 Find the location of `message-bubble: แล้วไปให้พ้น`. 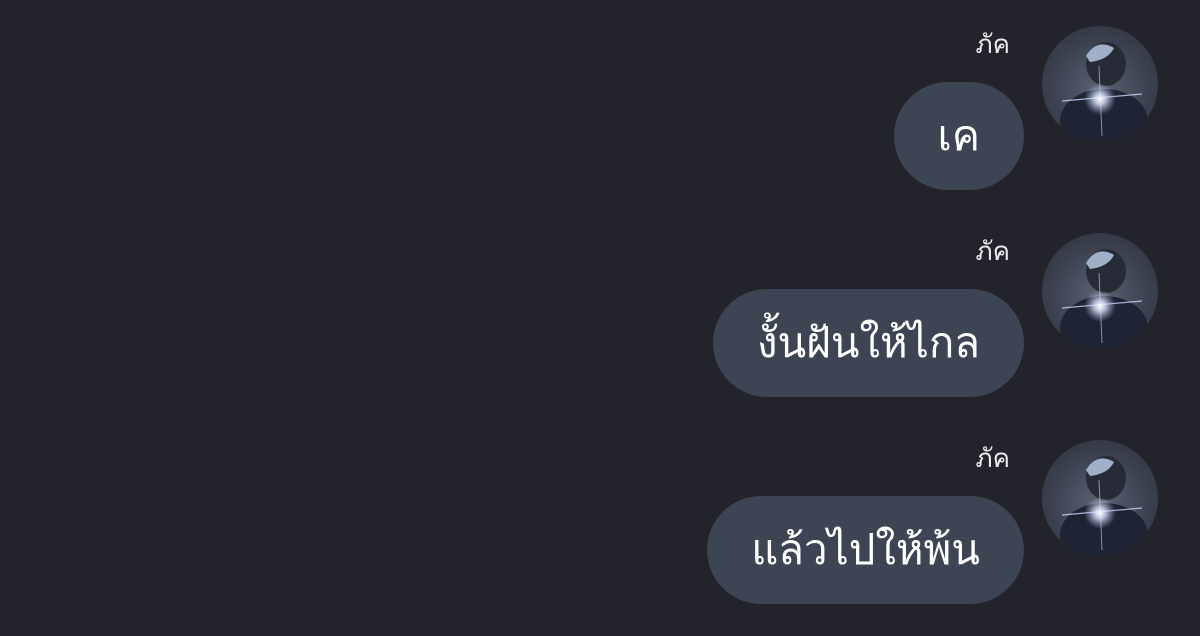

message-bubble: แล้วไปให้พ้น is located at coordinates (865, 550).